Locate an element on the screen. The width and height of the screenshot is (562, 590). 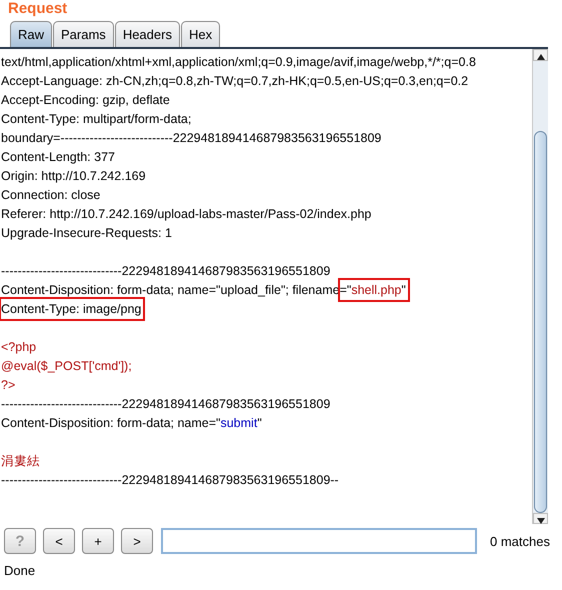
request-line: -----------------------------222948189414687983563196551809-- is located at coordinates (170, 480).